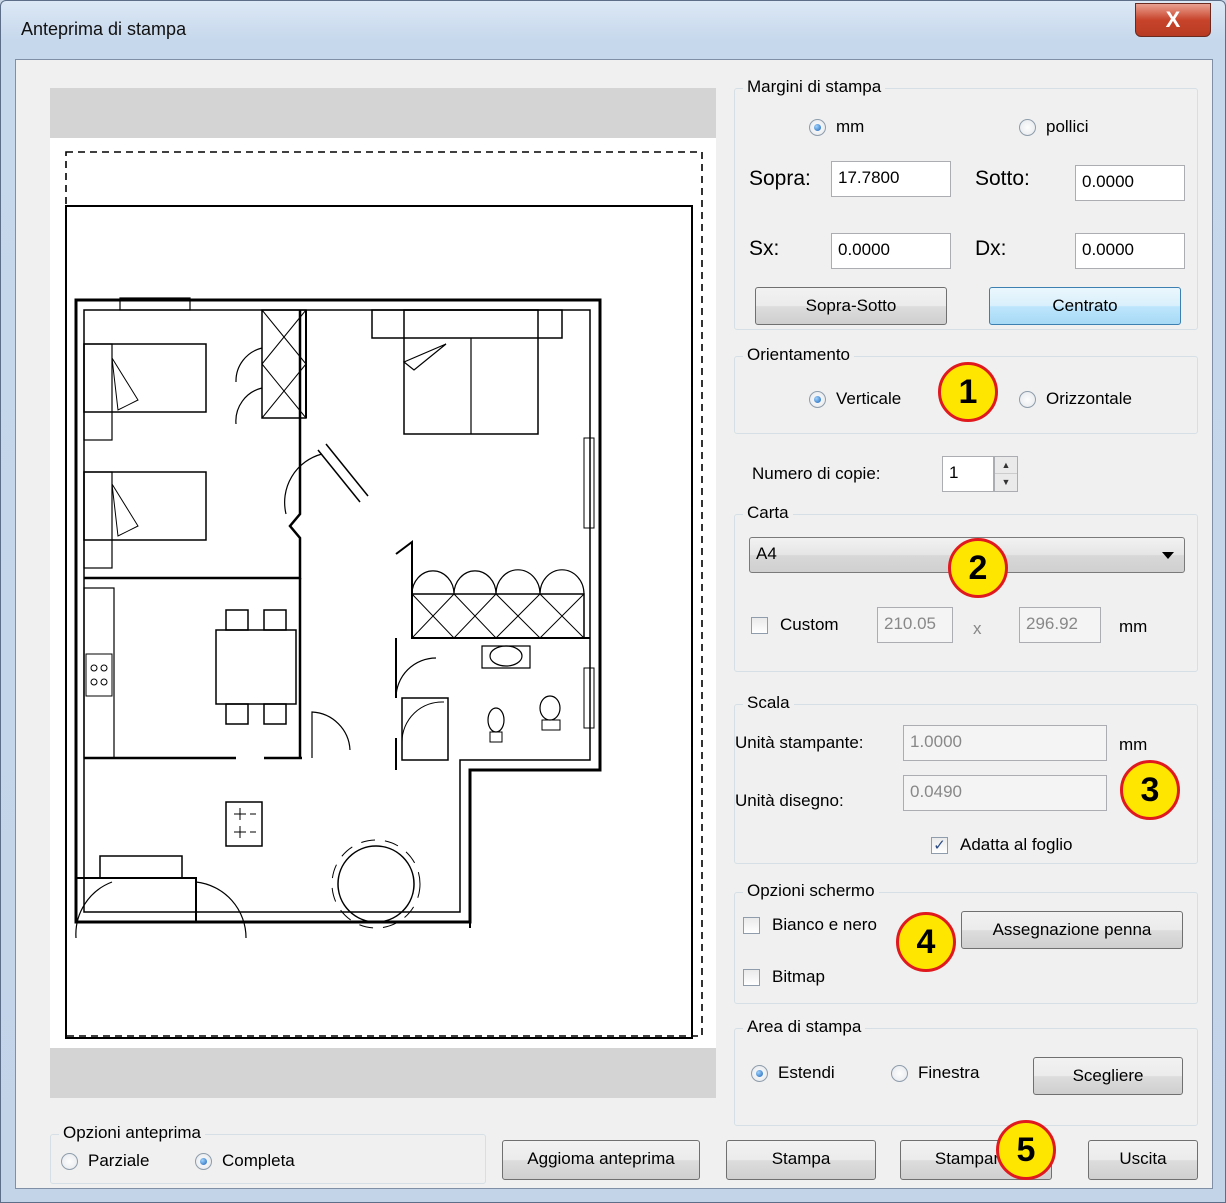  Describe the element at coordinates (801, 1160) in the screenshot. I see `print-button: Stampa` at that location.